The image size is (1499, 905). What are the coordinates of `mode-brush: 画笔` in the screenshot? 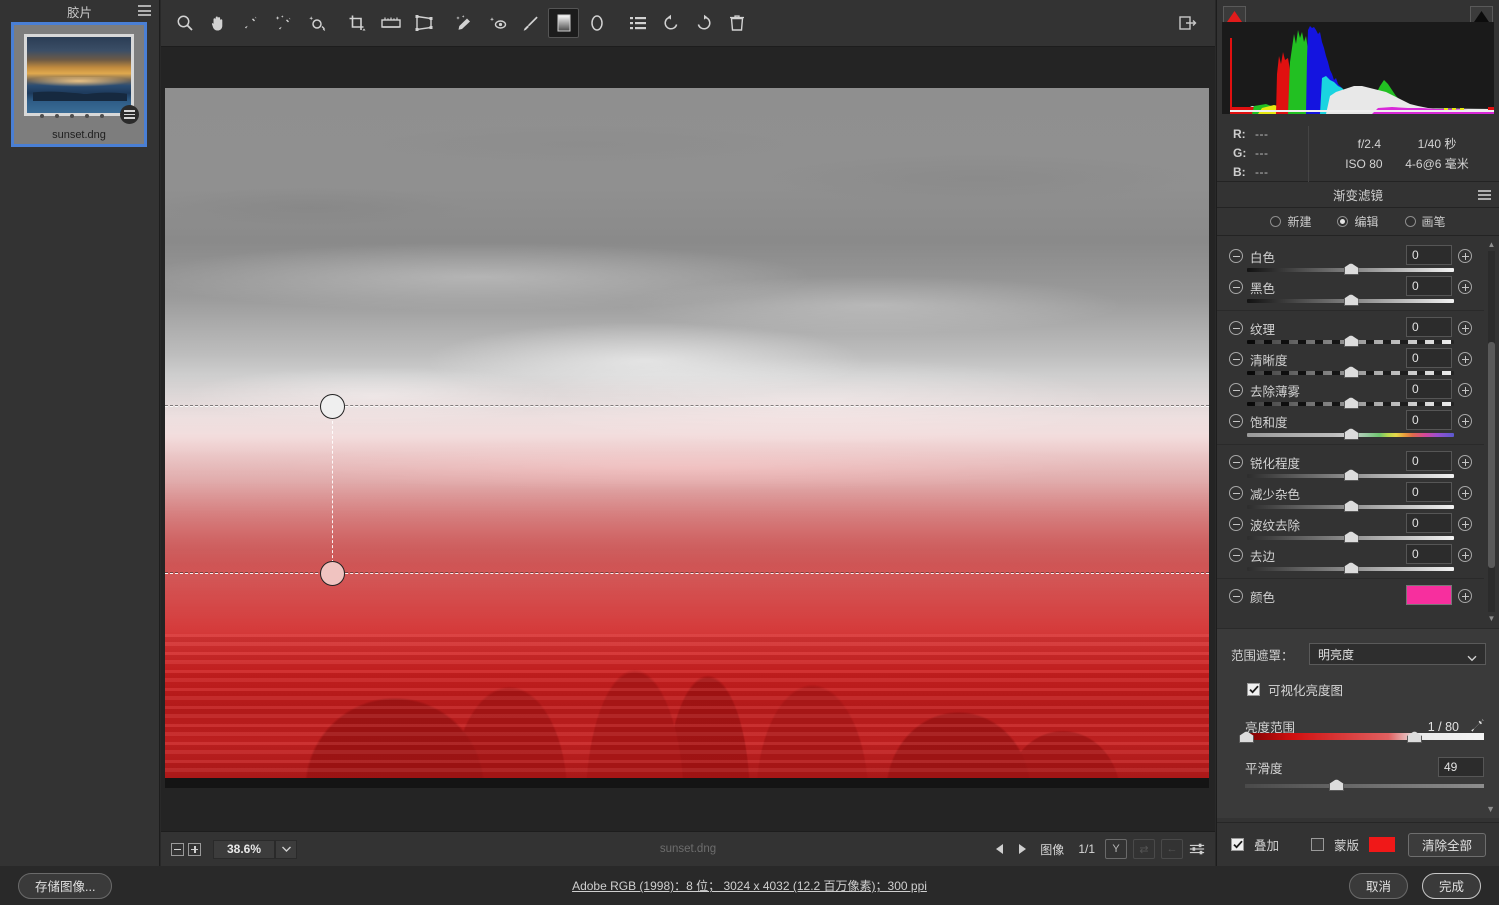 It's located at (1425, 221).